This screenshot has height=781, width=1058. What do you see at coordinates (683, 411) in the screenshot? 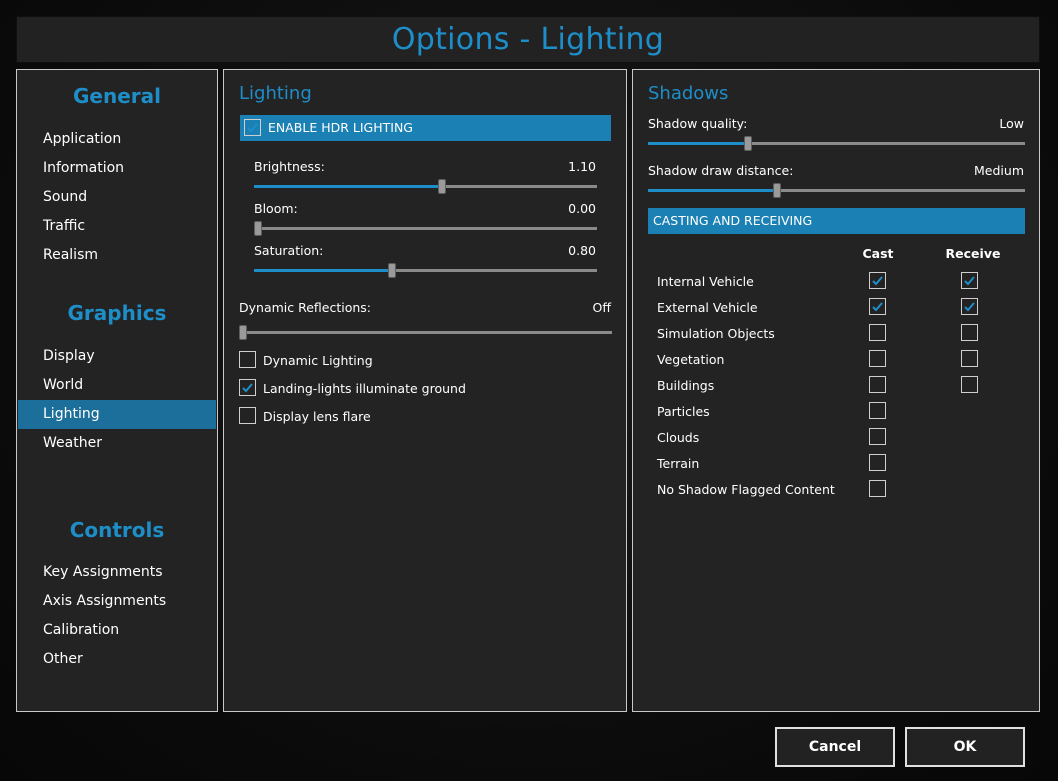
I see `shadow-row-label-particles: Particles` at bounding box center [683, 411].